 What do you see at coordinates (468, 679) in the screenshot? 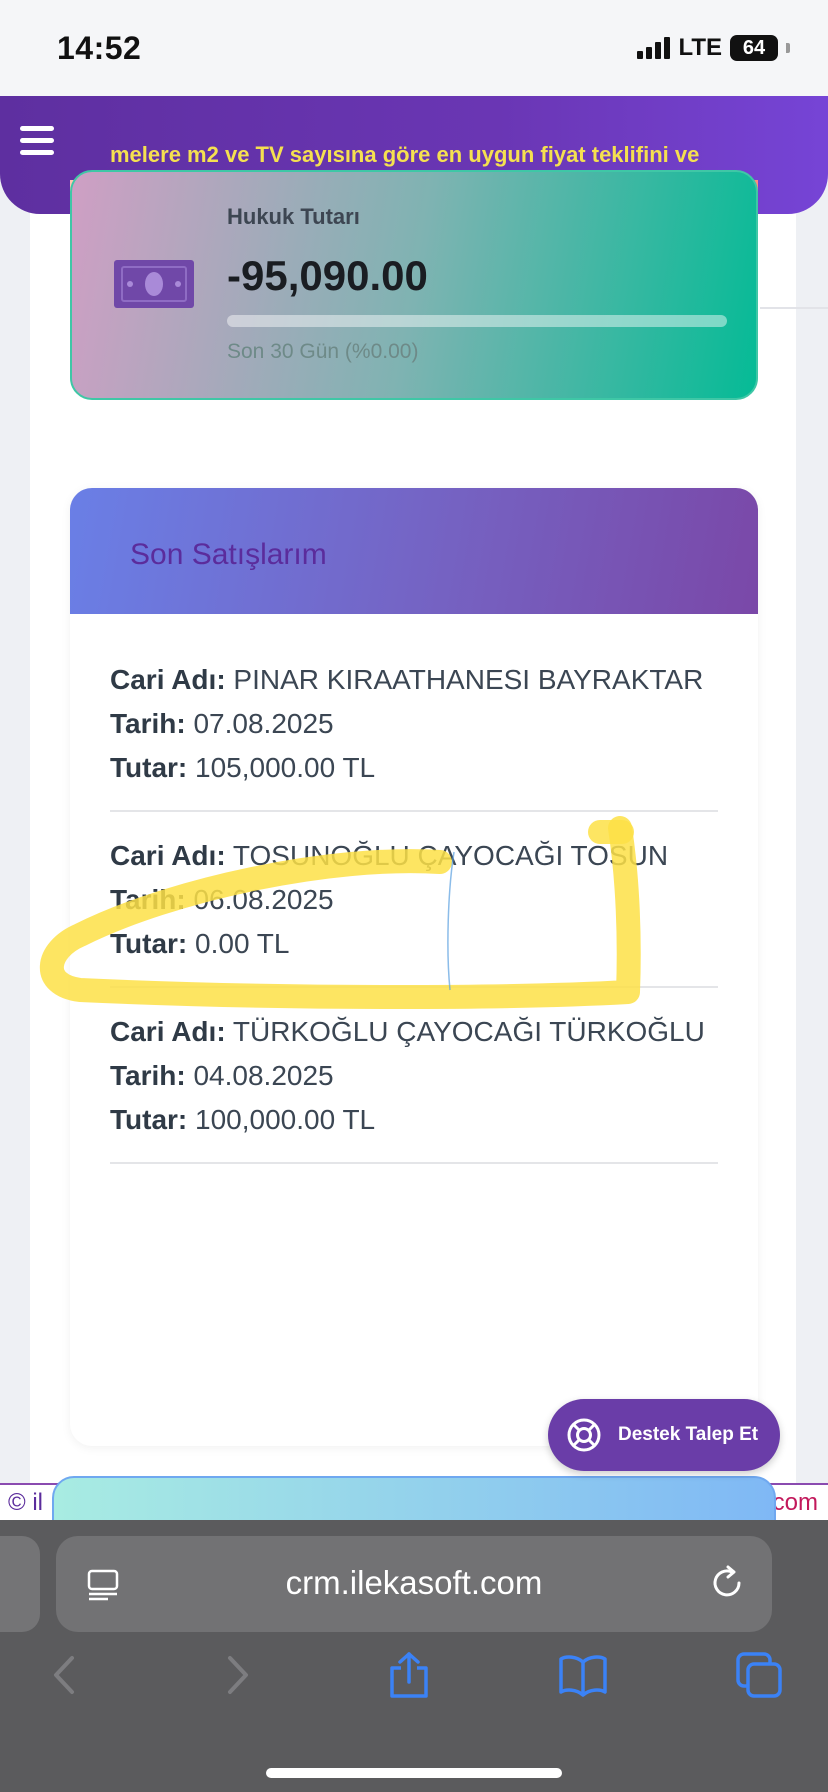
I see `field-value: PINAR KIRAATHANESI BAYRAKTAR` at bounding box center [468, 679].